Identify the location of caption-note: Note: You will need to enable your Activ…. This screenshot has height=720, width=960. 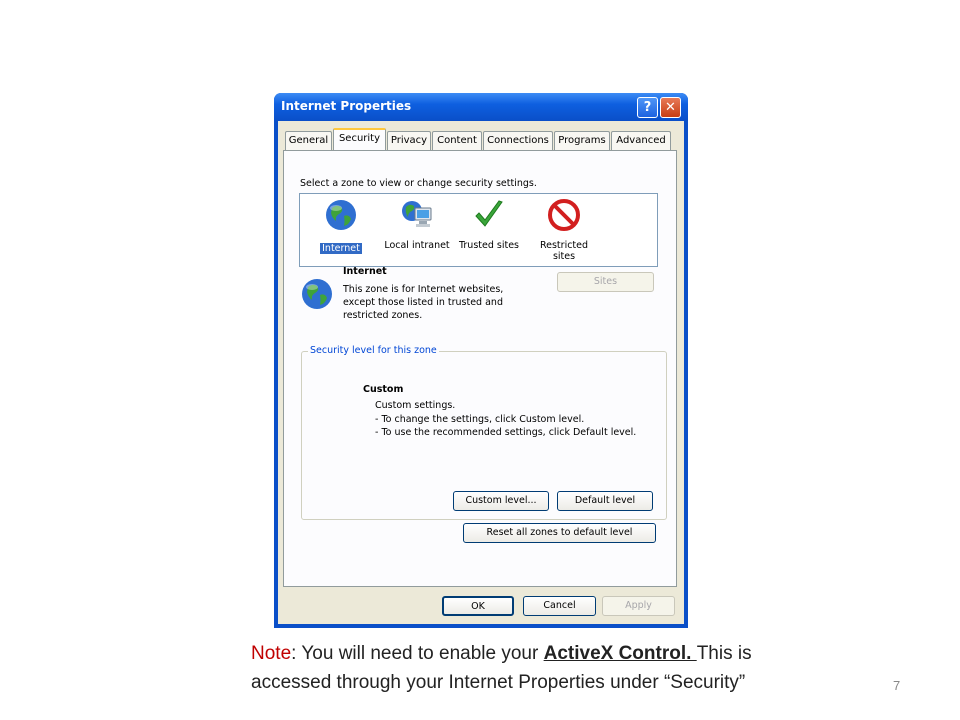
(501, 668).